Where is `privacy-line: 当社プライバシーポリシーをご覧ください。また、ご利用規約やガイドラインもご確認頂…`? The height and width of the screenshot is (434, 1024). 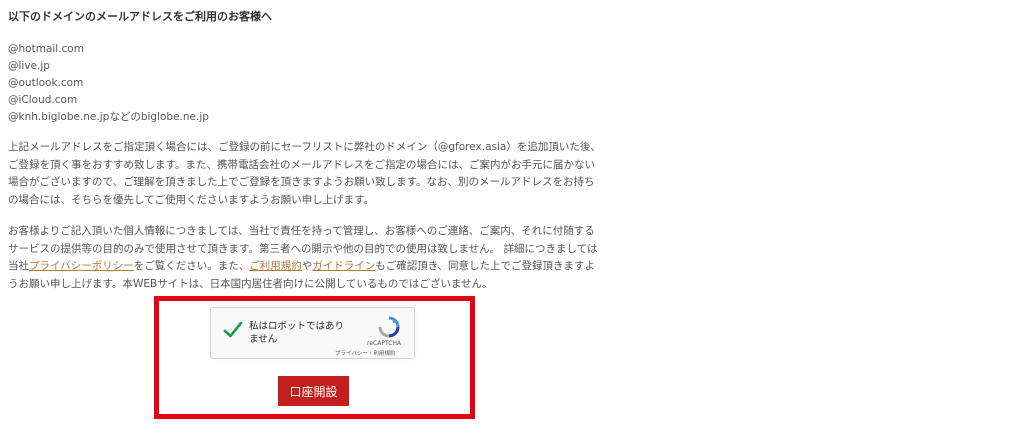 privacy-line: 当社プライバシーポリシーをご覧ください。また、ご利用規約やガイドラインもご確認頂… is located at coordinates (314, 267).